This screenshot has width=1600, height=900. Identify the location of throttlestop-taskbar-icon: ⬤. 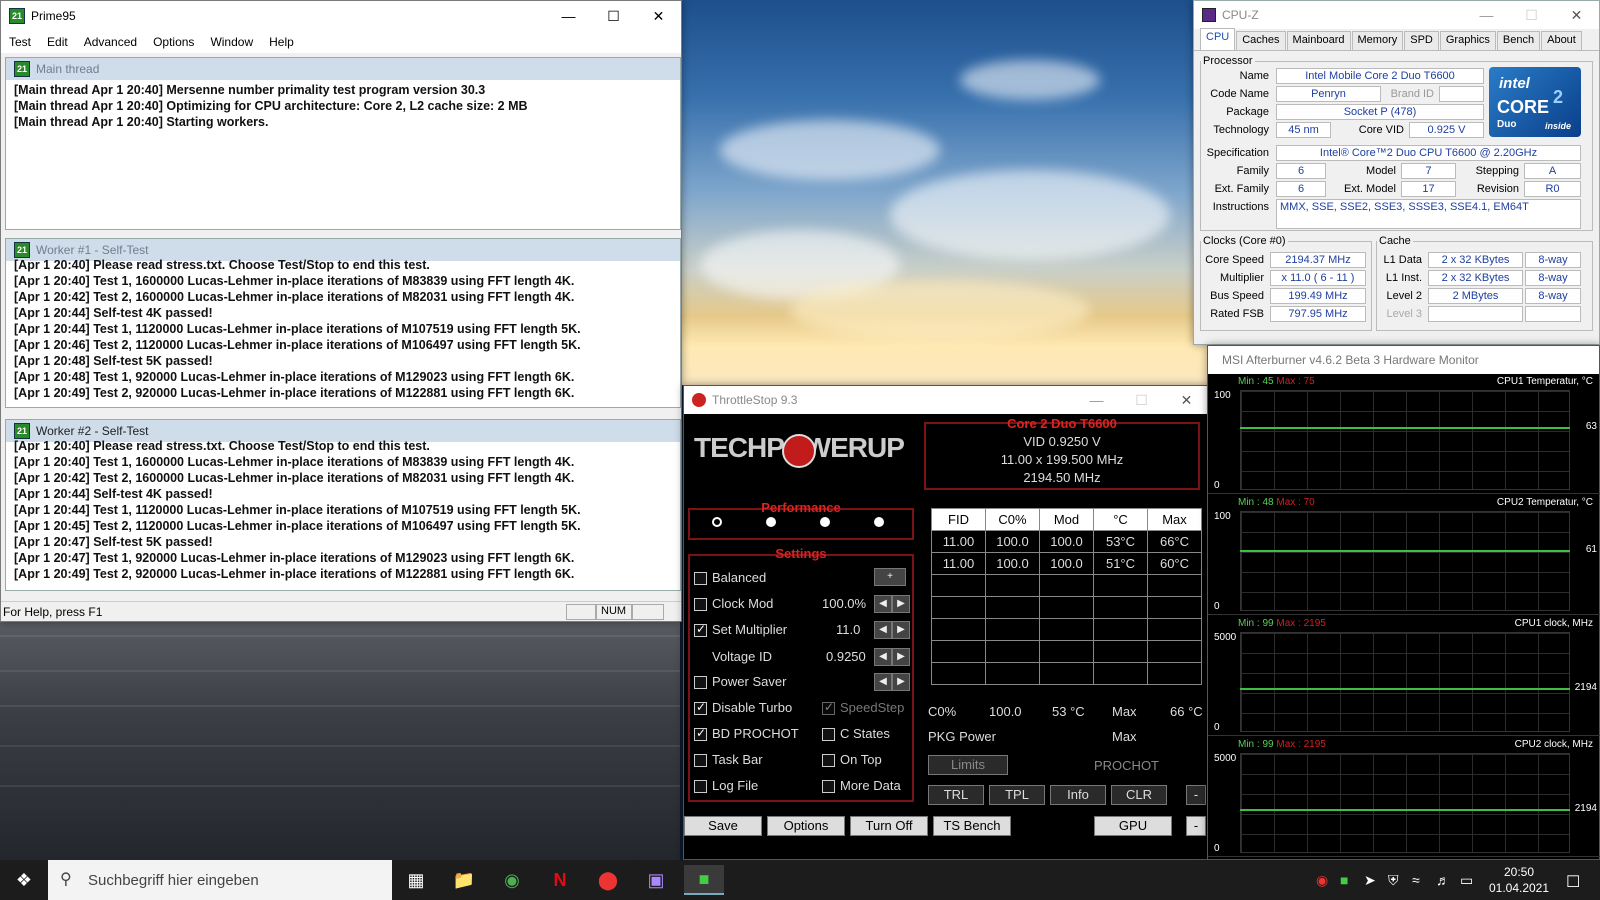
(608, 880).